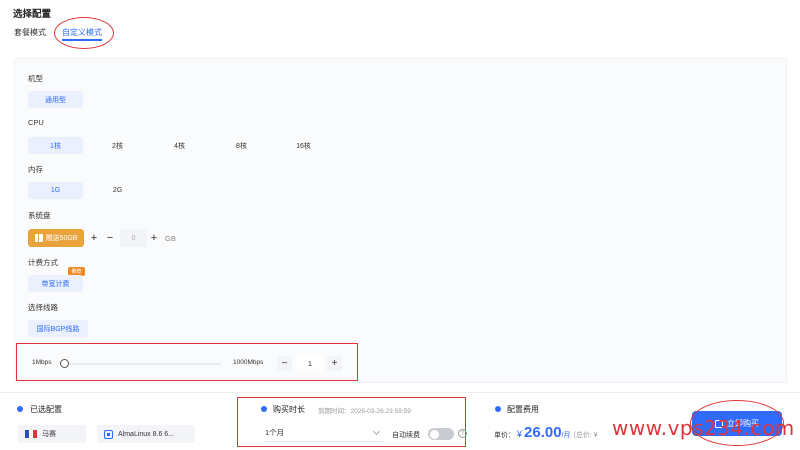 The image size is (800, 450). I want to click on disk-decrement-button: −, so click(110, 238).